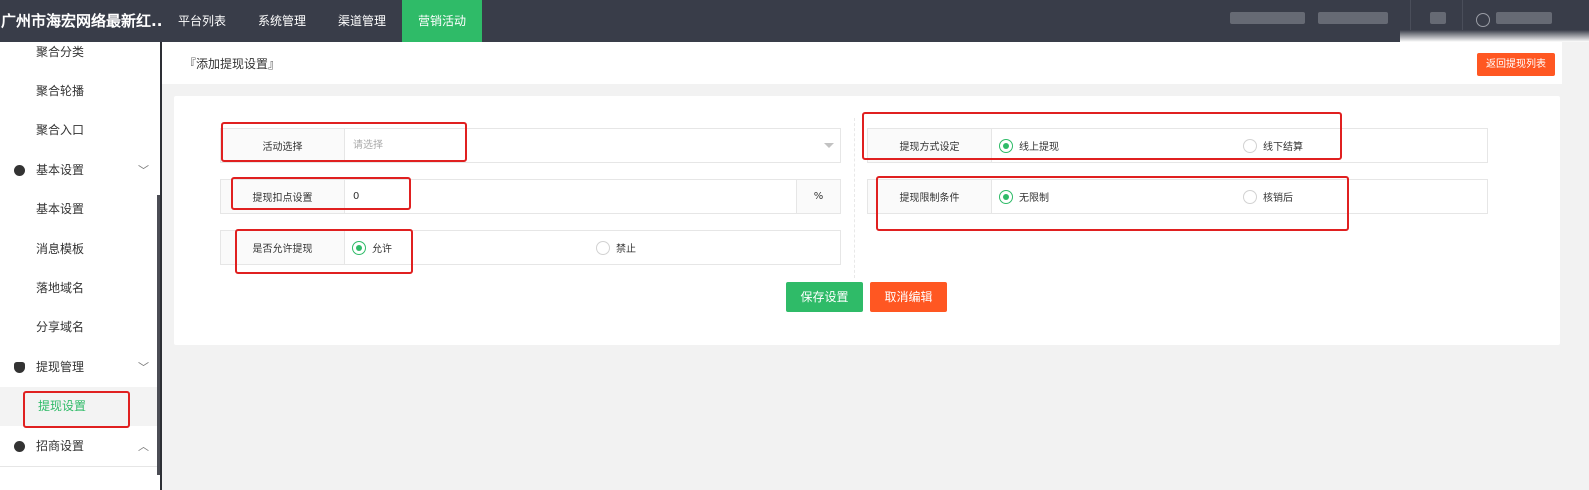  What do you see at coordinates (60, 130) in the screenshot?
I see `sidebar-item-label: 聚合入口` at bounding box center [60, 130].